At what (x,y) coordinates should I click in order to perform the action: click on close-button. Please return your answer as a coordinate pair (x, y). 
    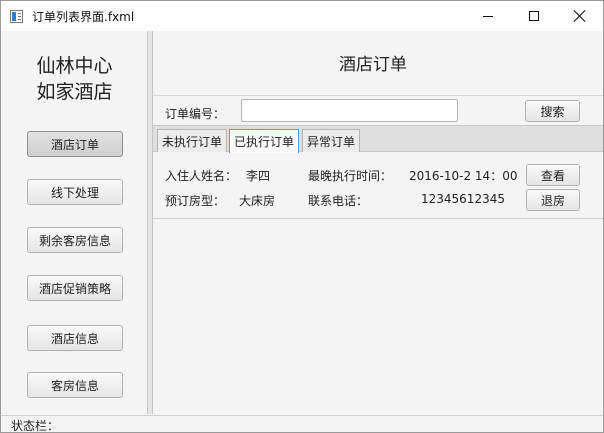
    Looking at the image, I should click on (580, 16).